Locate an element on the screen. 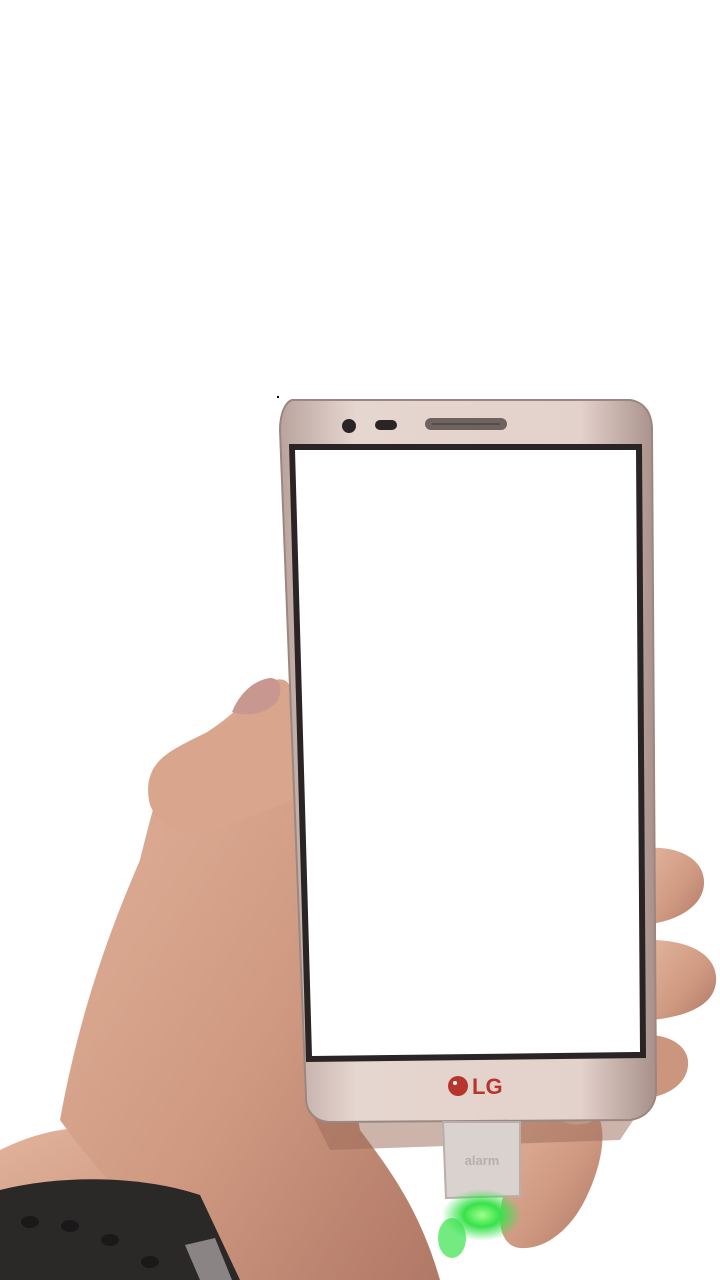 Image resolution: width=720 pixels, height=1280 pixels. lg-logo: LG is located at coordinates (475, 1086).